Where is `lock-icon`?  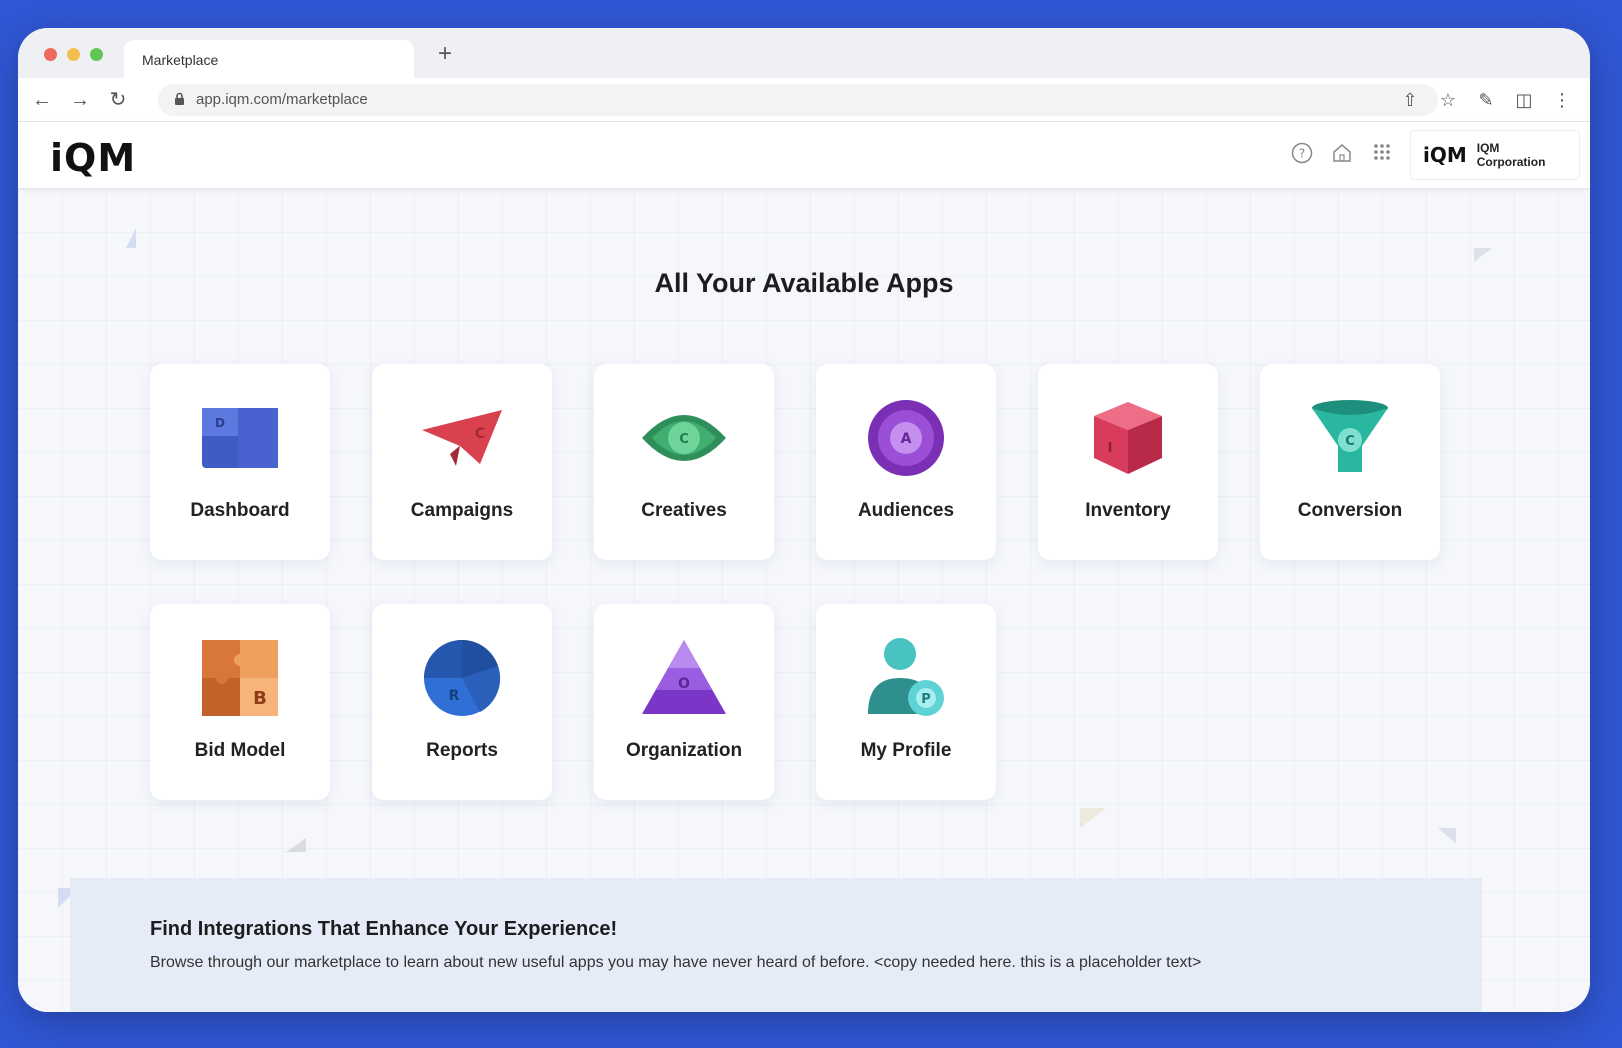 lock-icon is located at coordinates (179, 98).